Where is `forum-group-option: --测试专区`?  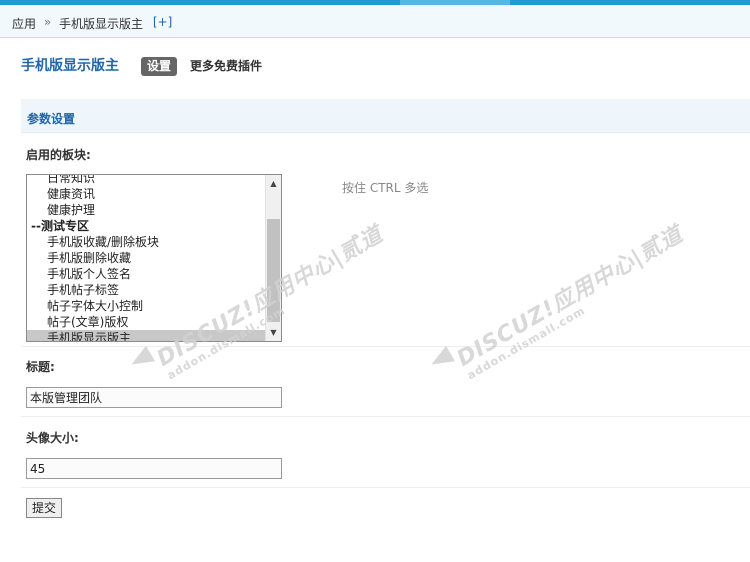 forum-group-option: --测试专区 is located at coordinates (146, 226).